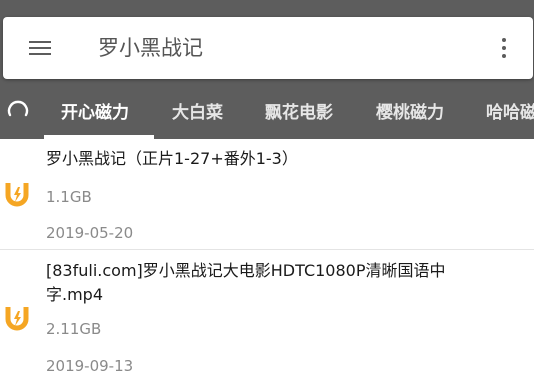  Describe the element at coordinates (510, 113) in the screenshot. I see `tab-haha-cili: 哈哈磁` at that location.